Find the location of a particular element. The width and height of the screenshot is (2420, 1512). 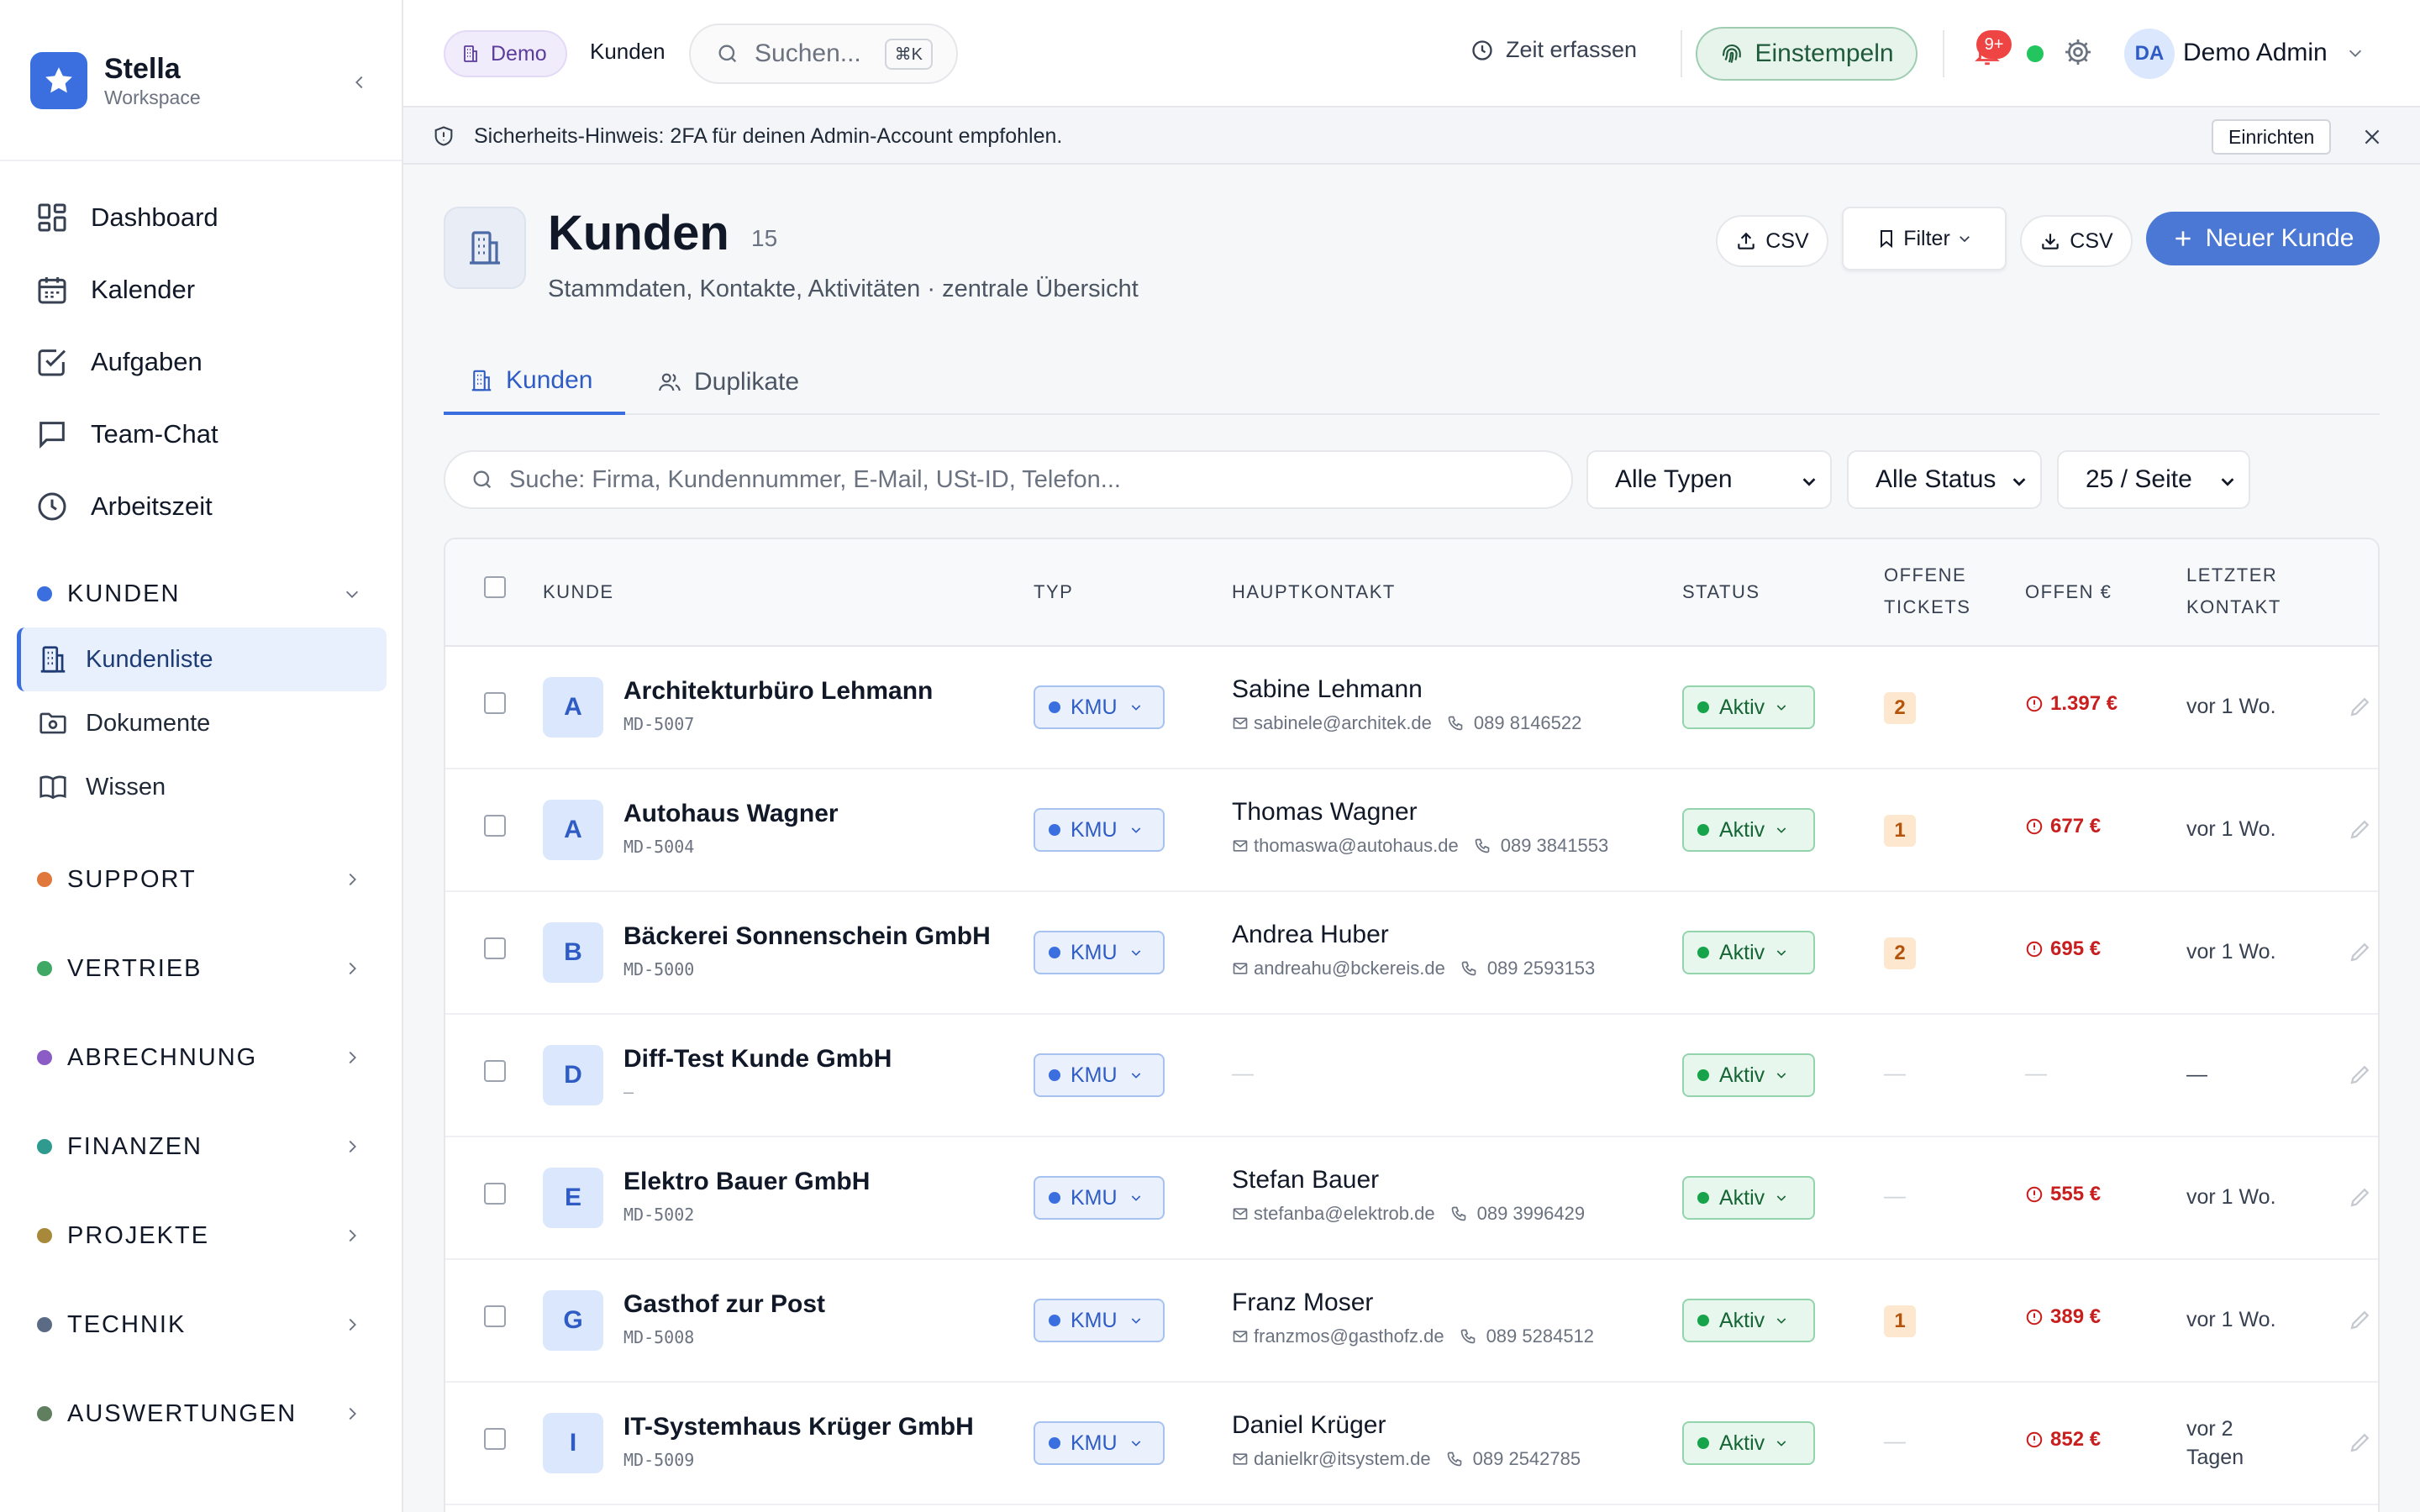

import-csv-button: CSV is located at coordinates (1772, 241).